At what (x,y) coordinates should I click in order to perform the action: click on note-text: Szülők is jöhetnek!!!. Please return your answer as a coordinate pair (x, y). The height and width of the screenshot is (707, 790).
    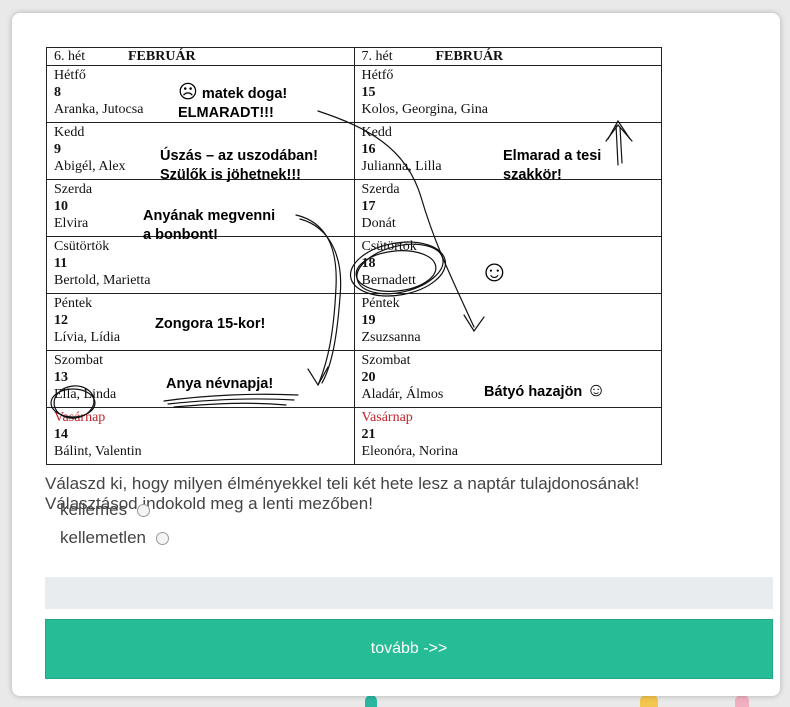
    Looking at the image, I should click on (230, 175).